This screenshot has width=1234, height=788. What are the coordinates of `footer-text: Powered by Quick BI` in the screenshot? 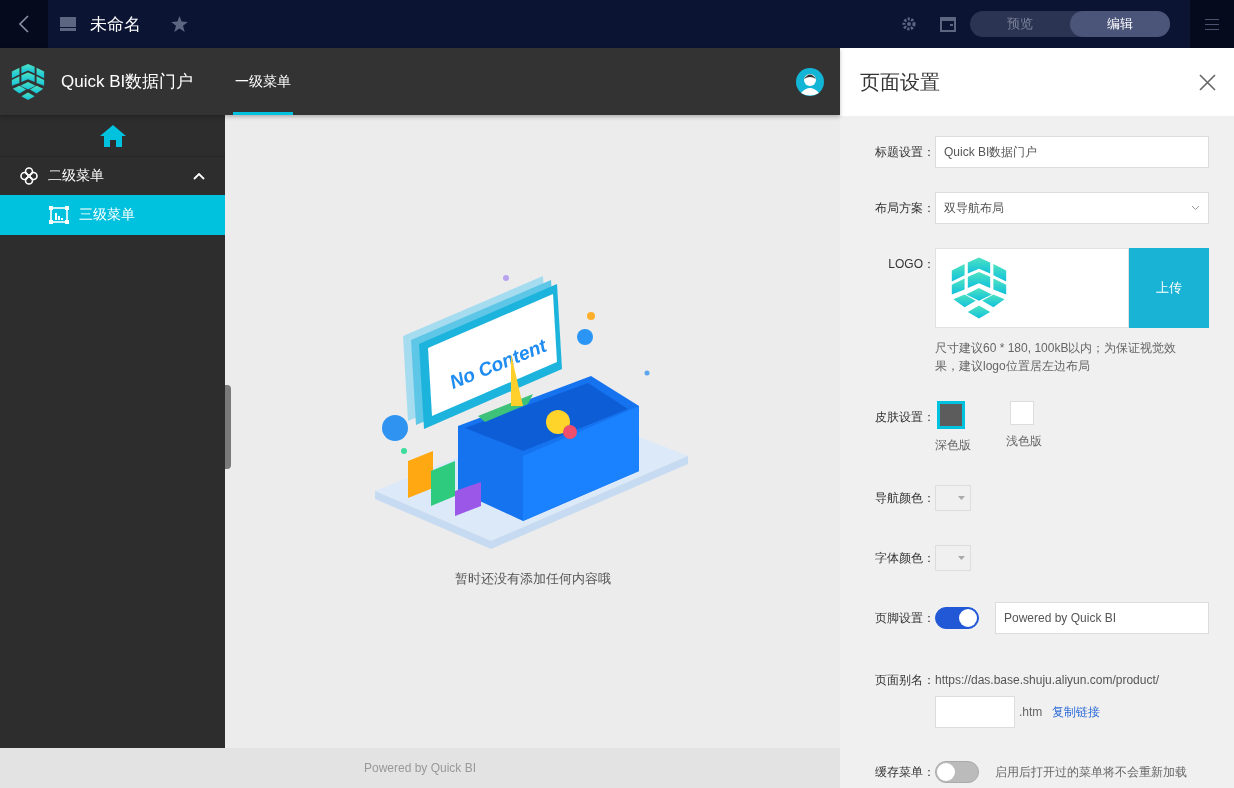 It's located at (420, 768).